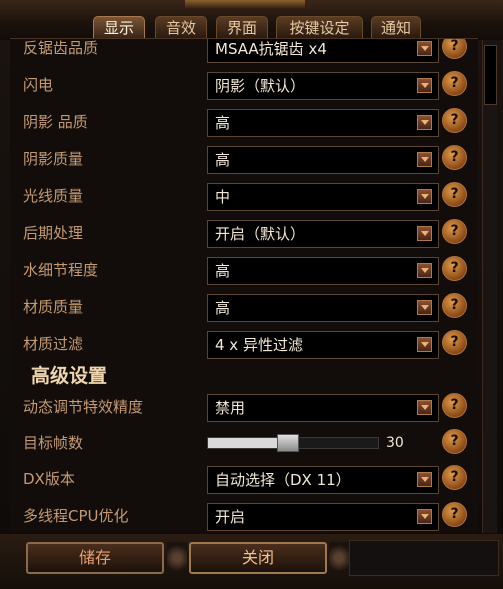 The height and width of the screenshot is (589, 503). I want to click on multithread-cpu-select: 开启, so click(323, 517).